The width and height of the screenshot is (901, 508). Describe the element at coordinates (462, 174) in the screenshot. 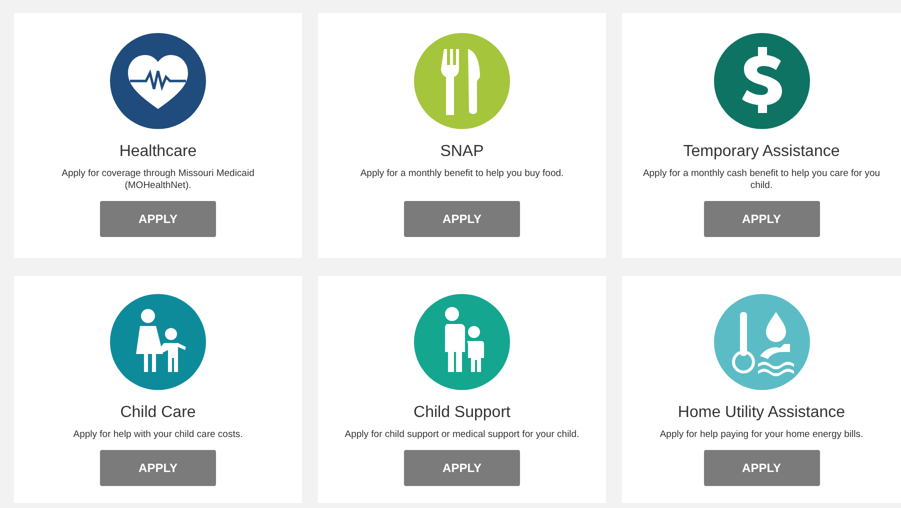

I see `service-description: Apply for a monthly benefit to help you buy food.` at that location.